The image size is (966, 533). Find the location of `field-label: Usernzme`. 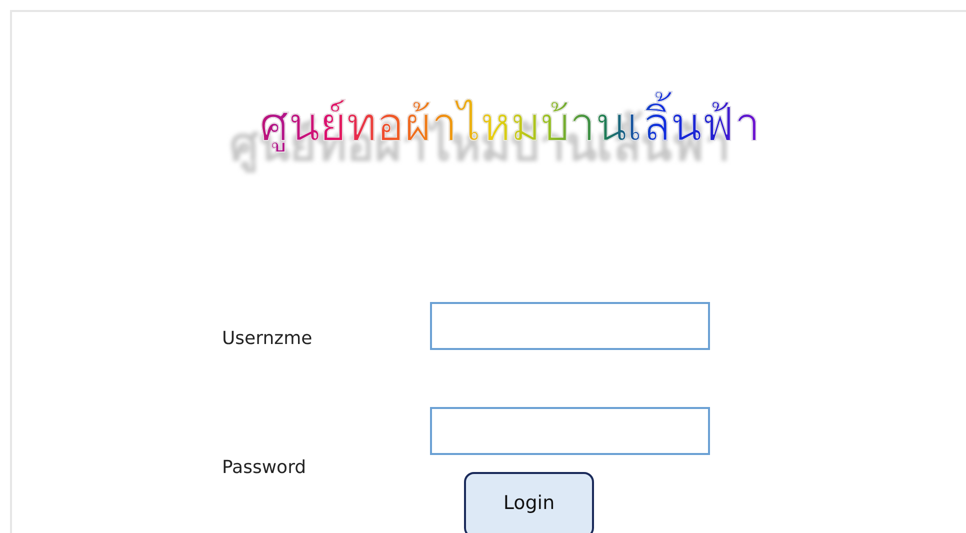

field-label: Usernzme is located at coordinates (267, 338).